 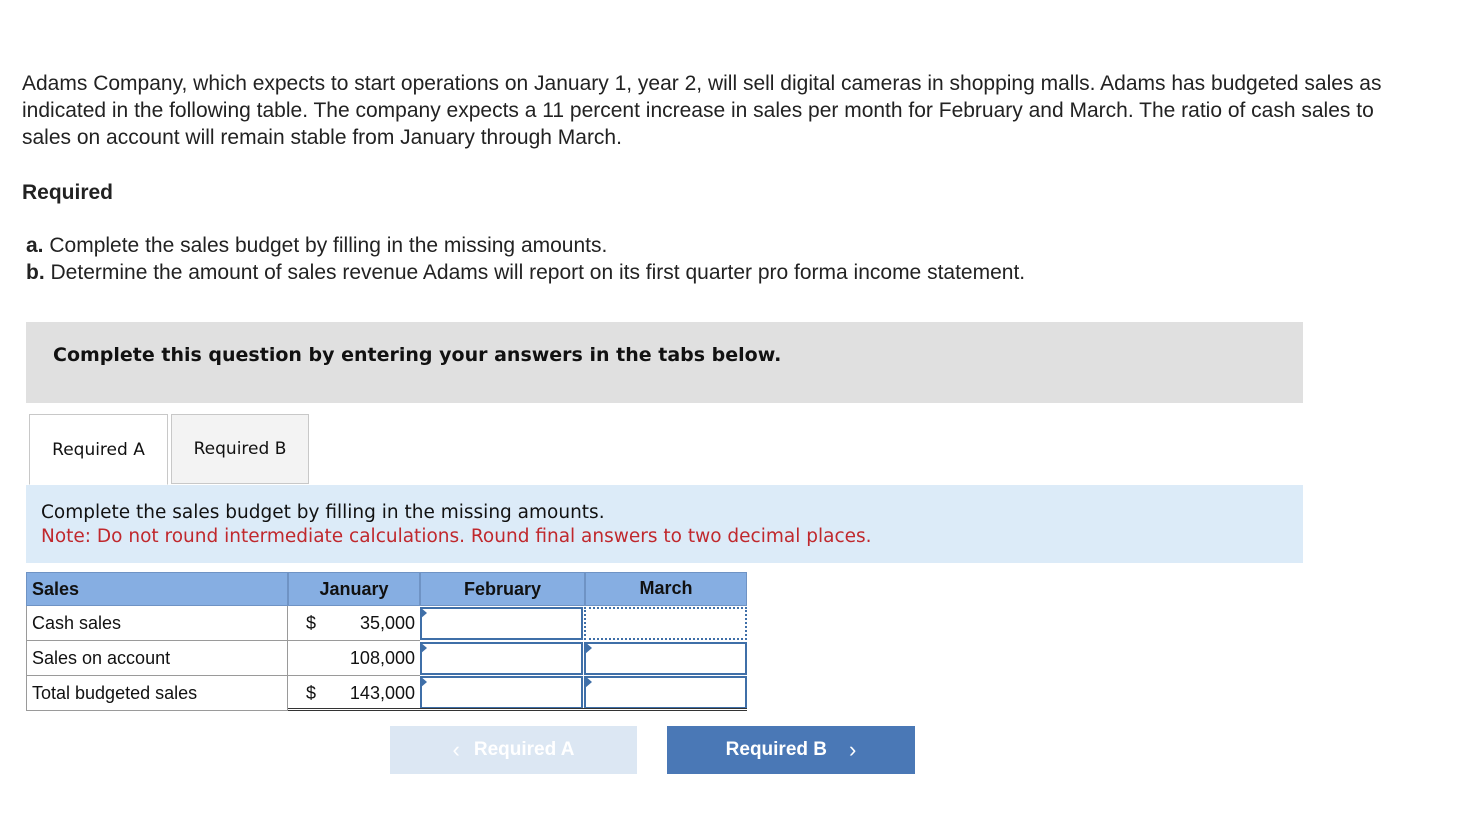 What do you see at coordinates (665, 692) in the screenshot?
I see `march-total-input` at bounding box center [665, 692].